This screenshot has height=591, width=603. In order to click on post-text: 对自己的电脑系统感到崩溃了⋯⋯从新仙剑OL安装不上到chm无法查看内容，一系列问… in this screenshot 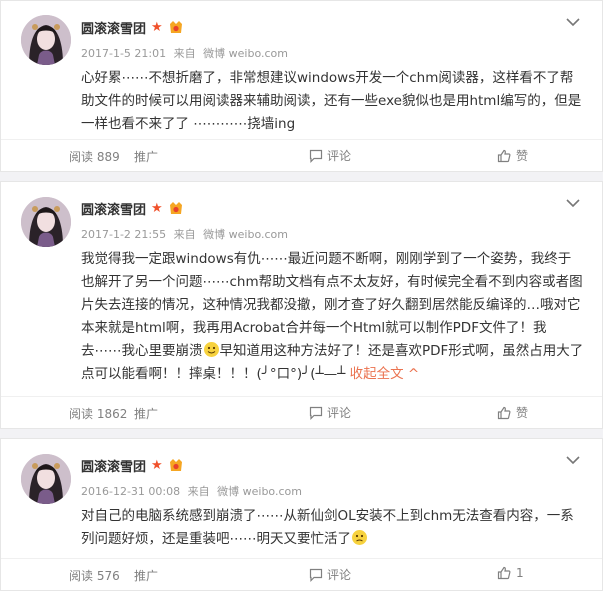, I will do `click(332, 528)`.